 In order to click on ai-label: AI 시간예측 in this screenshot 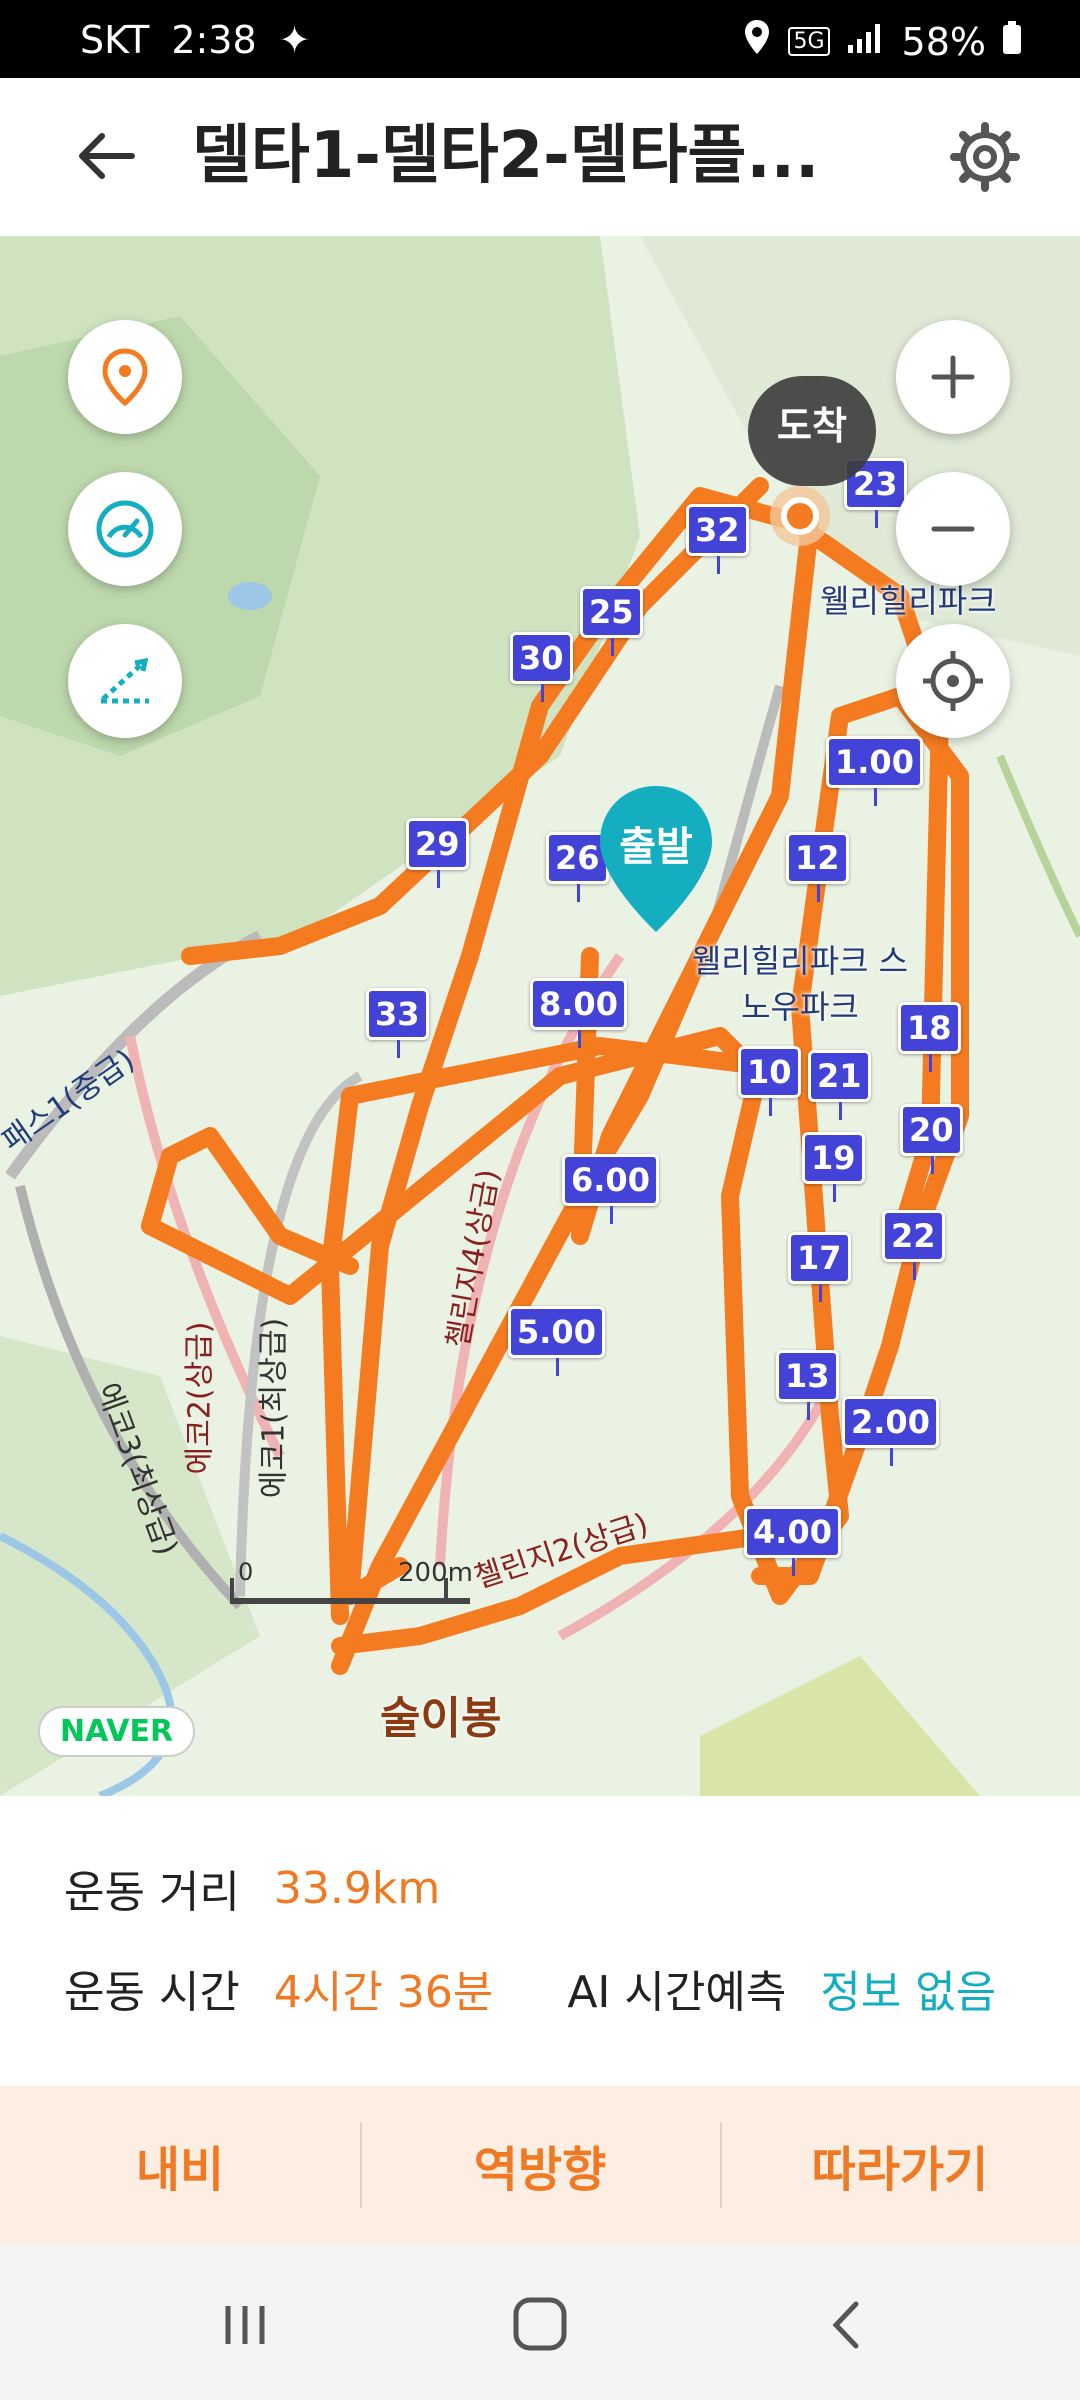, I will do `click(677, 1992)`.